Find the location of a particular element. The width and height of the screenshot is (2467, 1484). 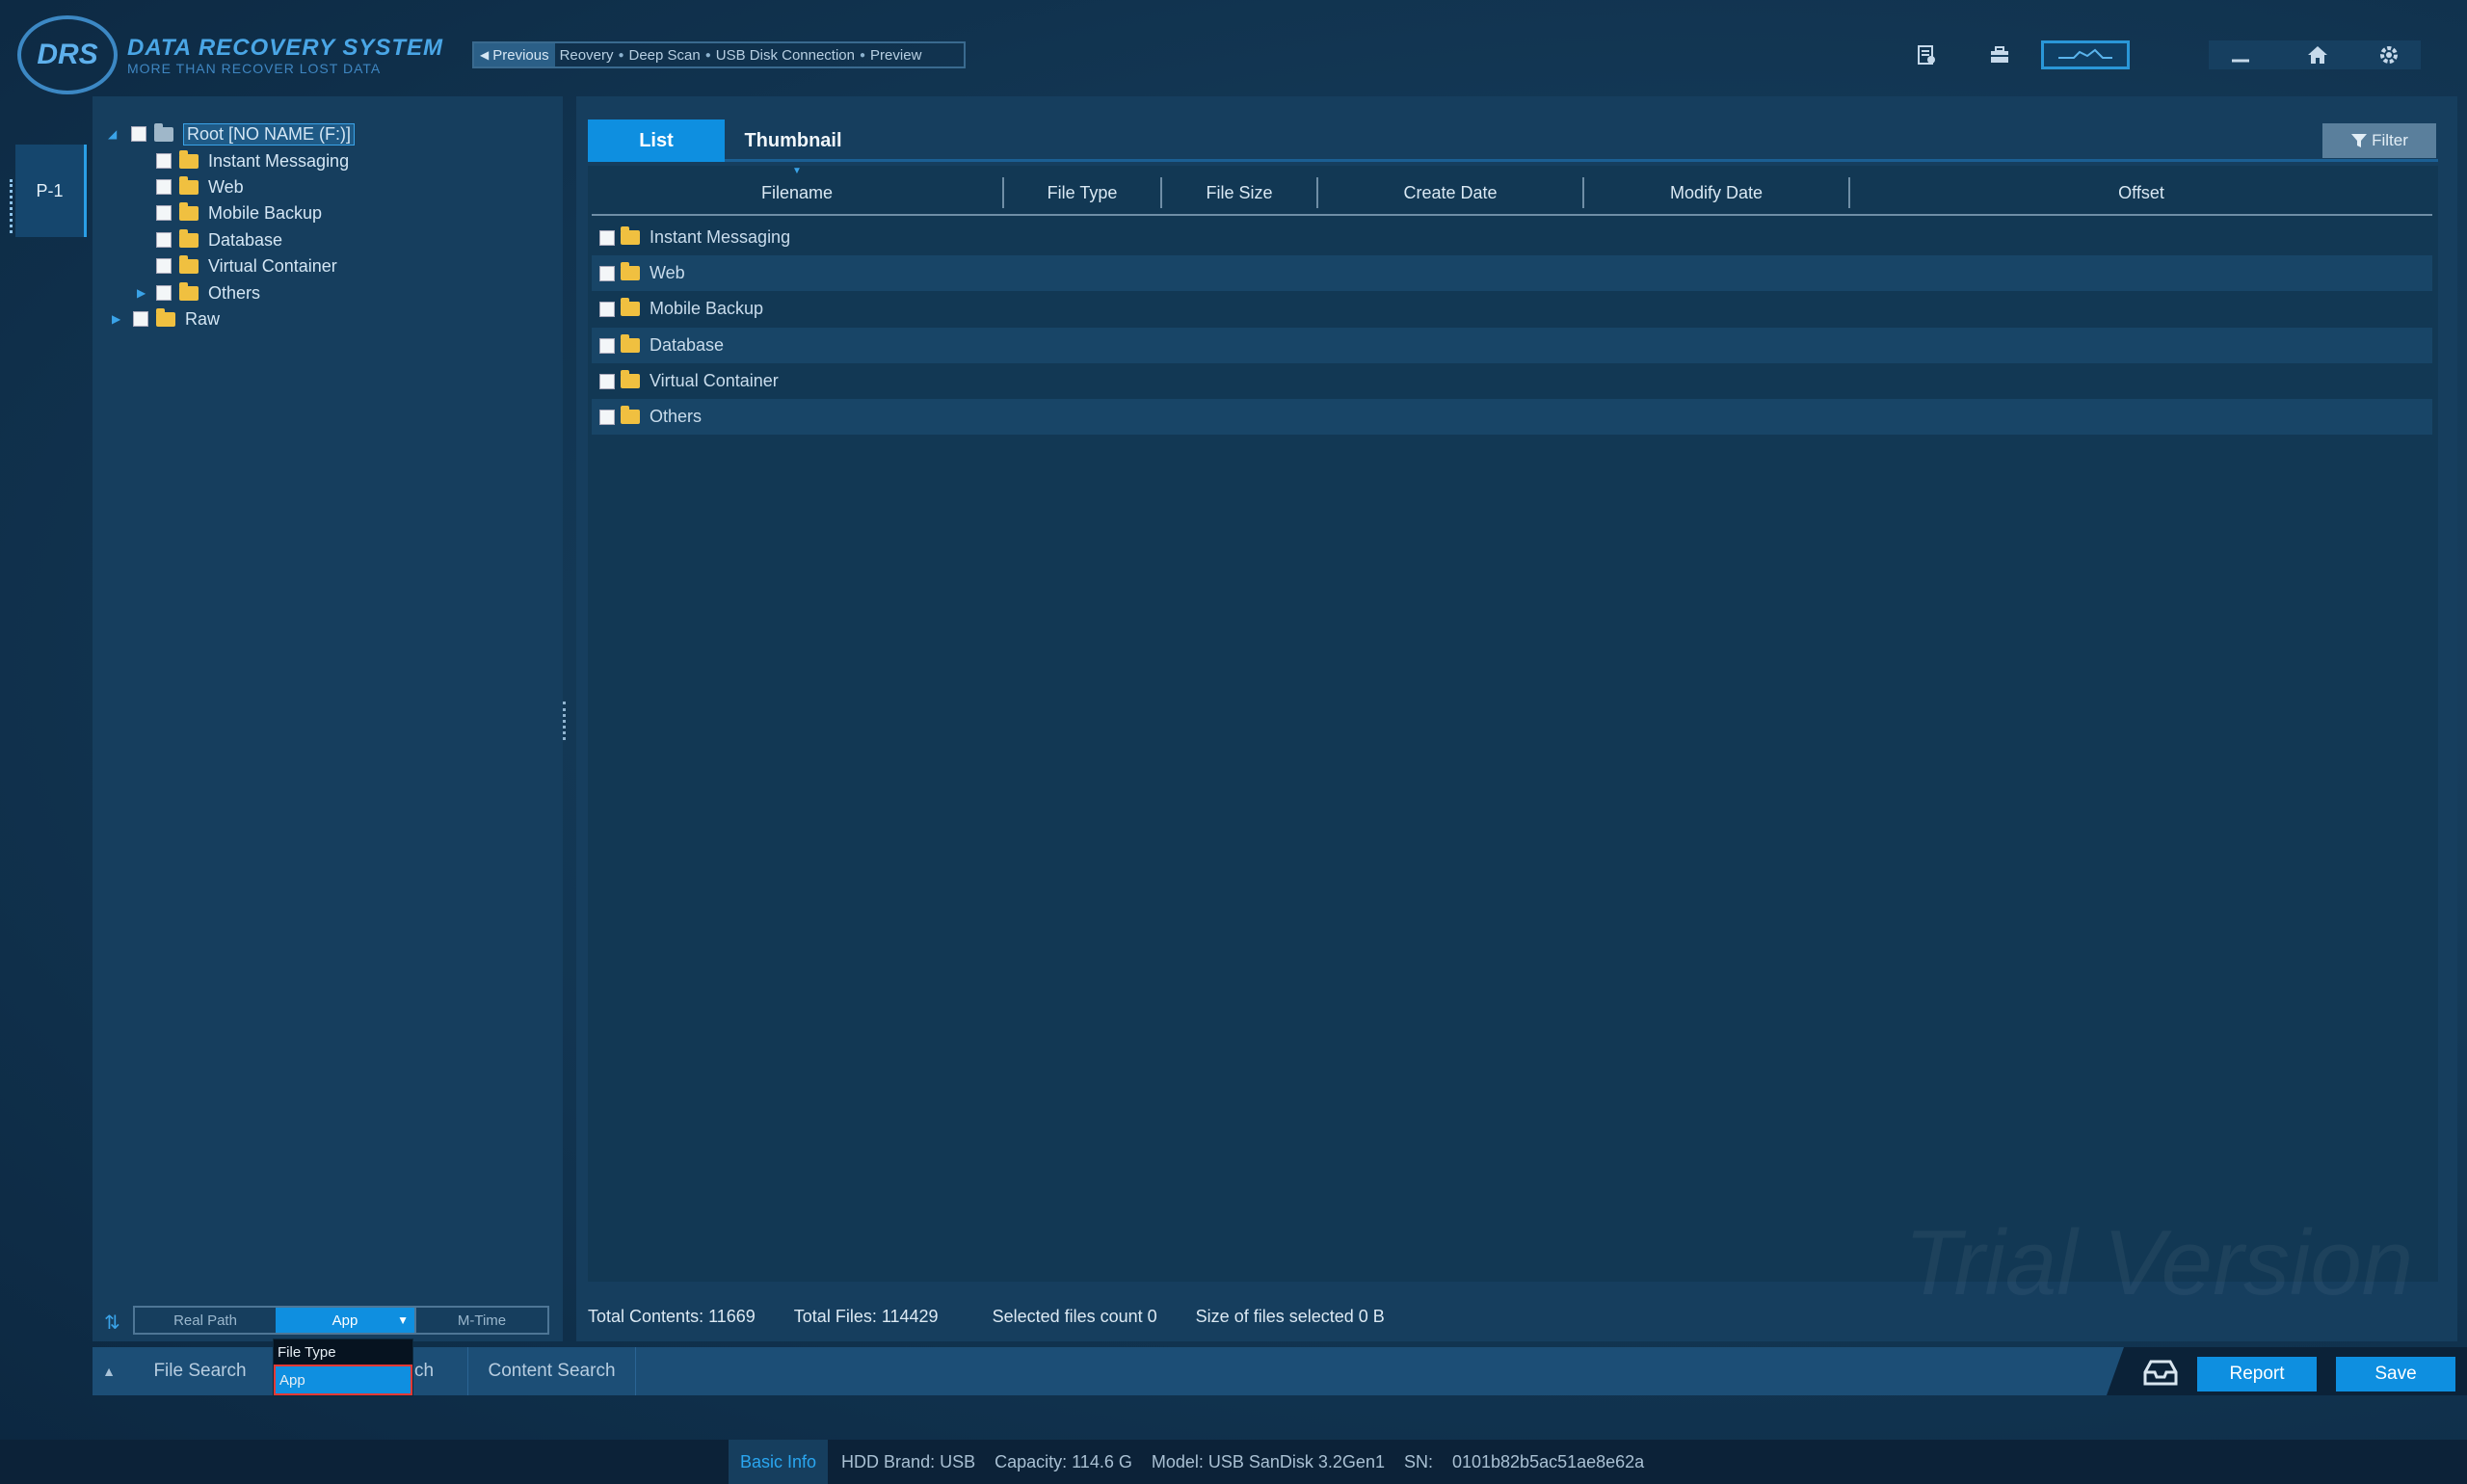

partition-tab: P-1 is located at coordinates (51, 191).